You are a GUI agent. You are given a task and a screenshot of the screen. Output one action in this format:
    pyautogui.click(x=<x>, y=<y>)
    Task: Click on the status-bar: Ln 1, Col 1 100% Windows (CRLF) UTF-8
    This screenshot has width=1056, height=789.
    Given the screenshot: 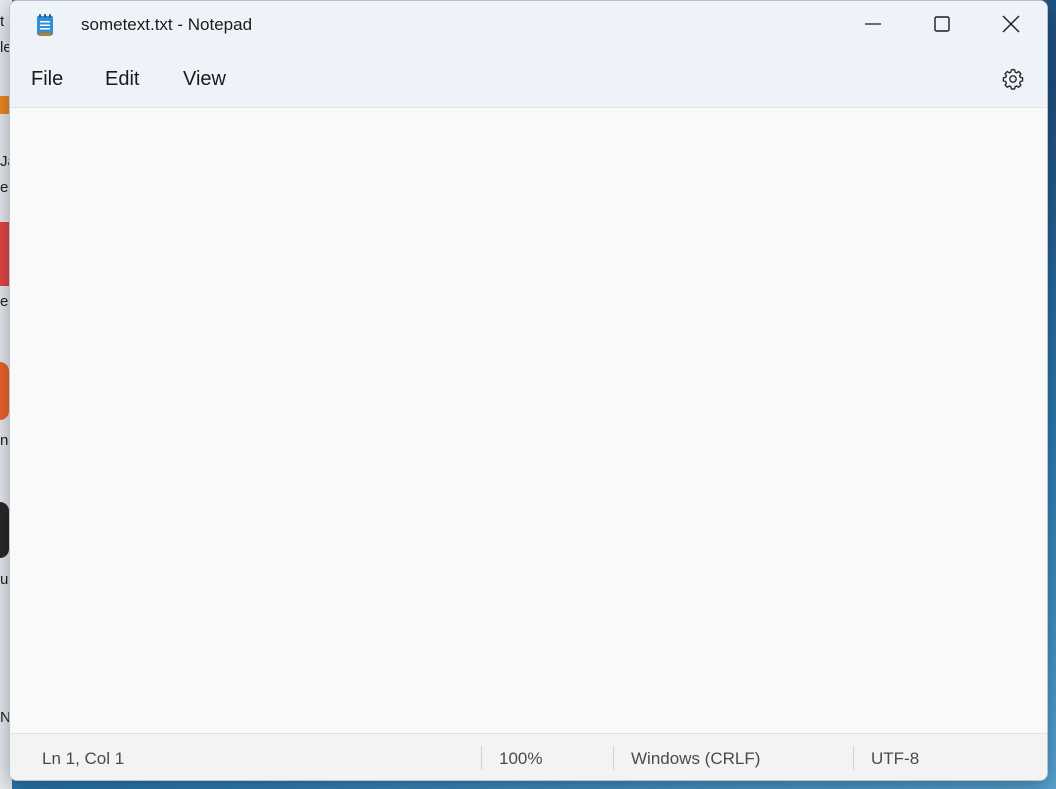 What is the action you would take?
    pyautogui.click(x=528, y=756)
    